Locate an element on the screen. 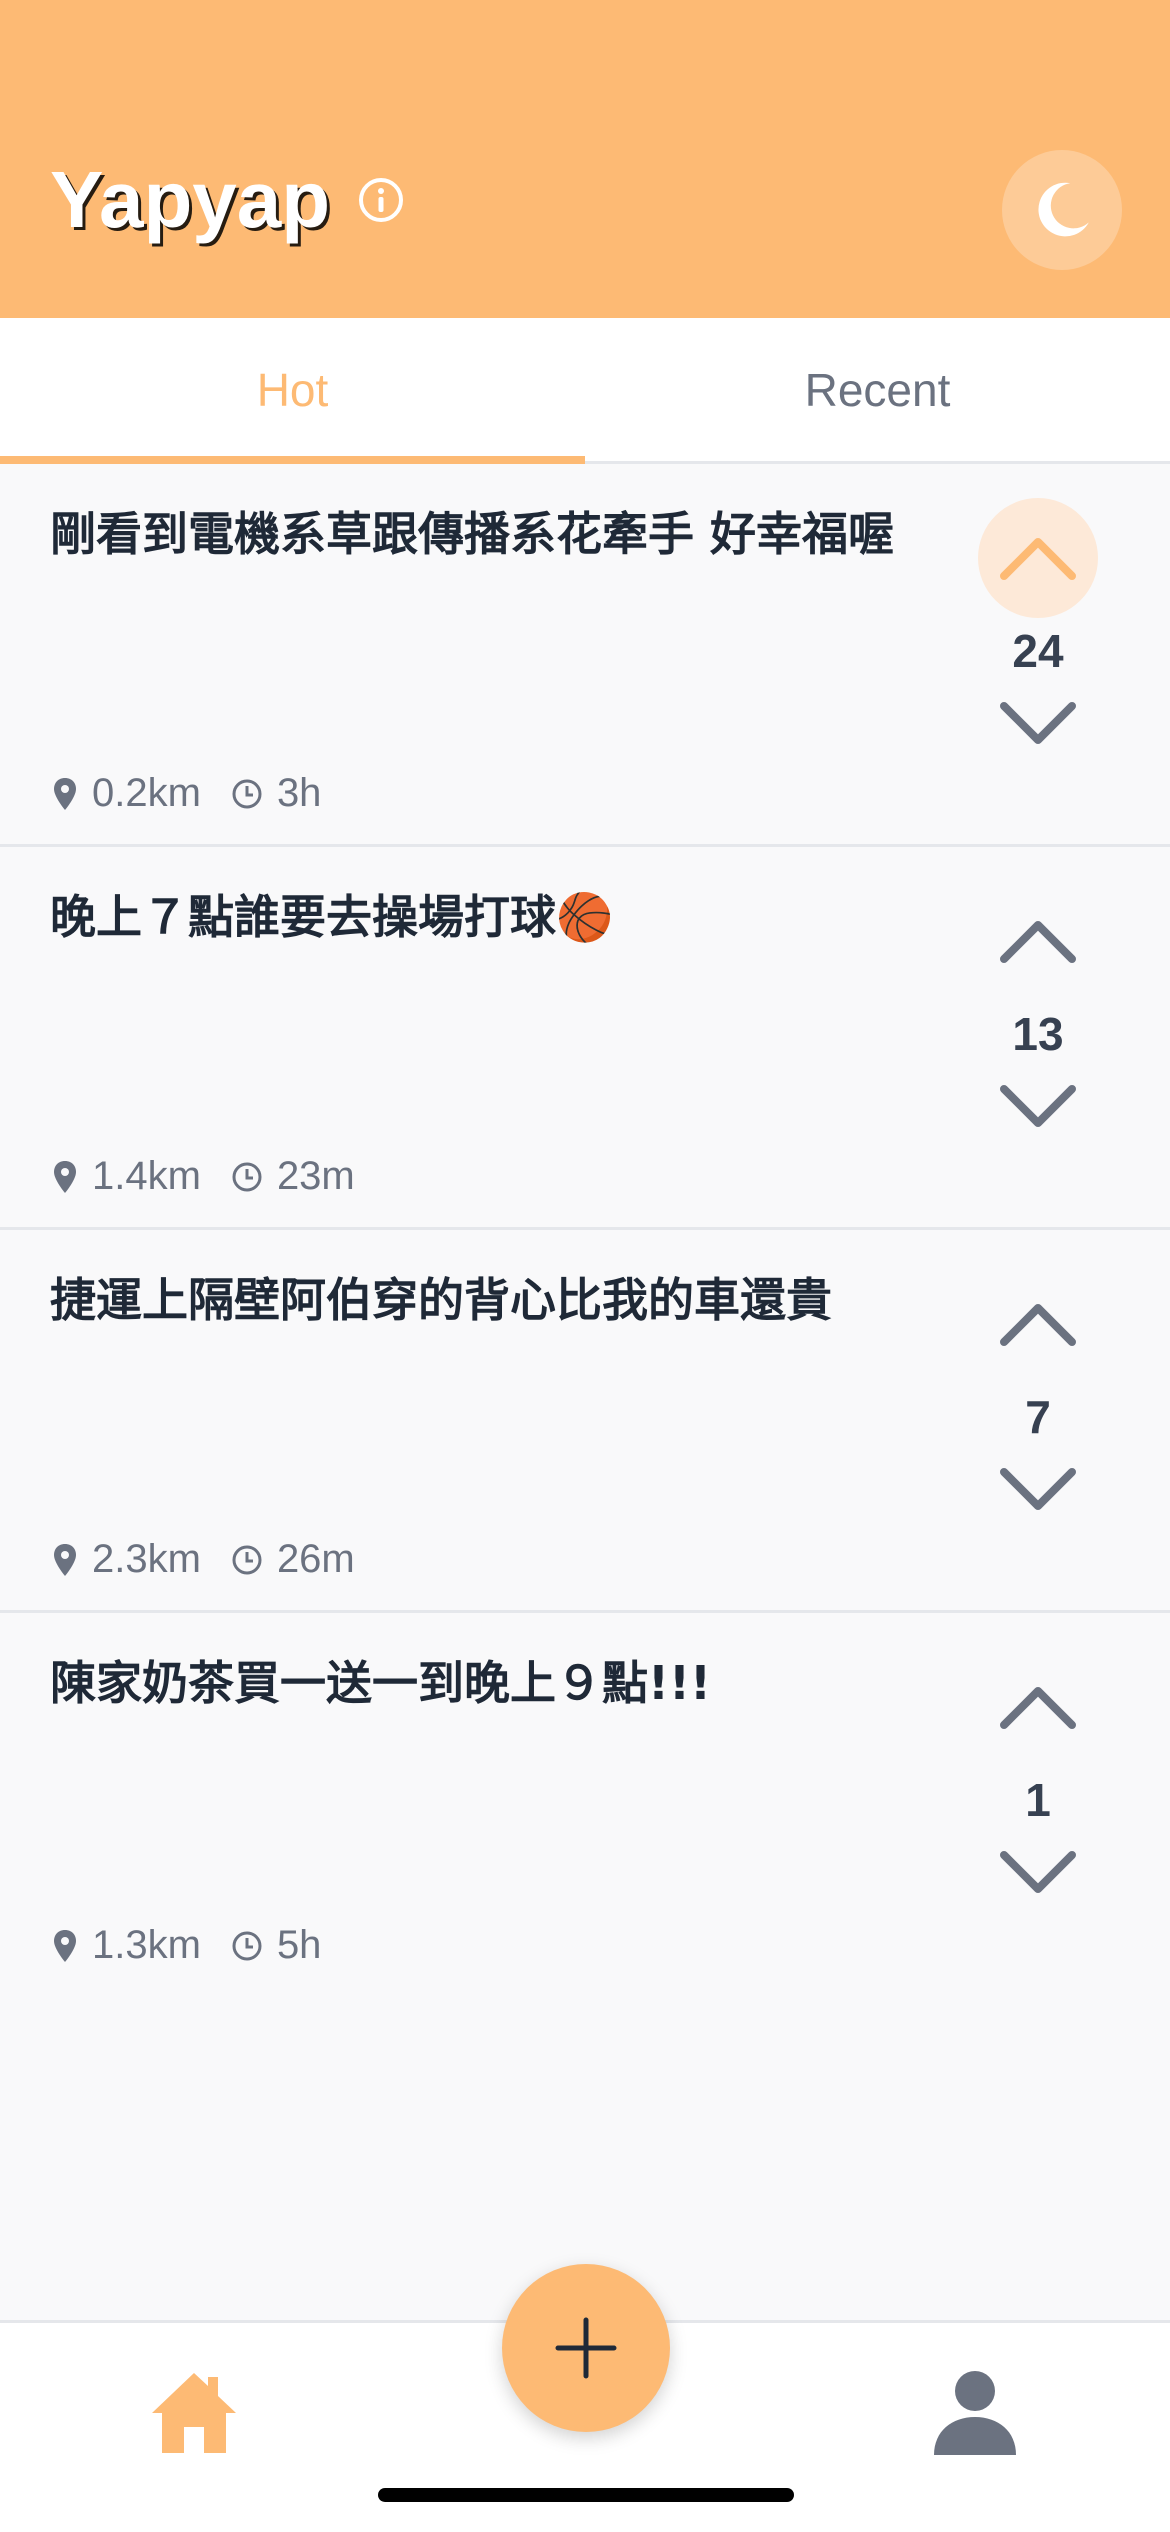 The image size is (1170, 2532). vote-count: 24 is located at coordinates (1038, 651).